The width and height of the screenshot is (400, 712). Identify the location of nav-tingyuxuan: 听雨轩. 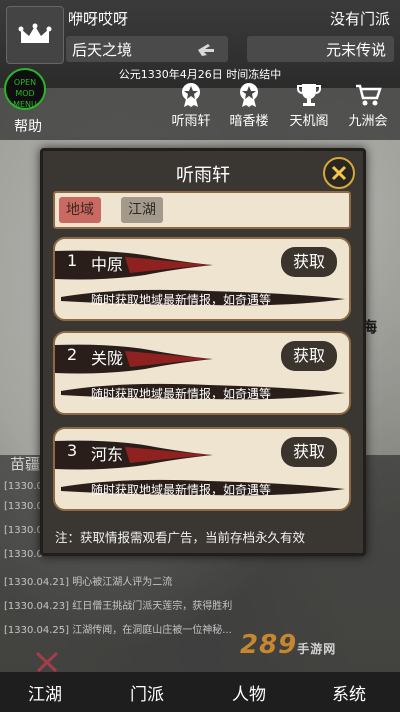
(191, 105).